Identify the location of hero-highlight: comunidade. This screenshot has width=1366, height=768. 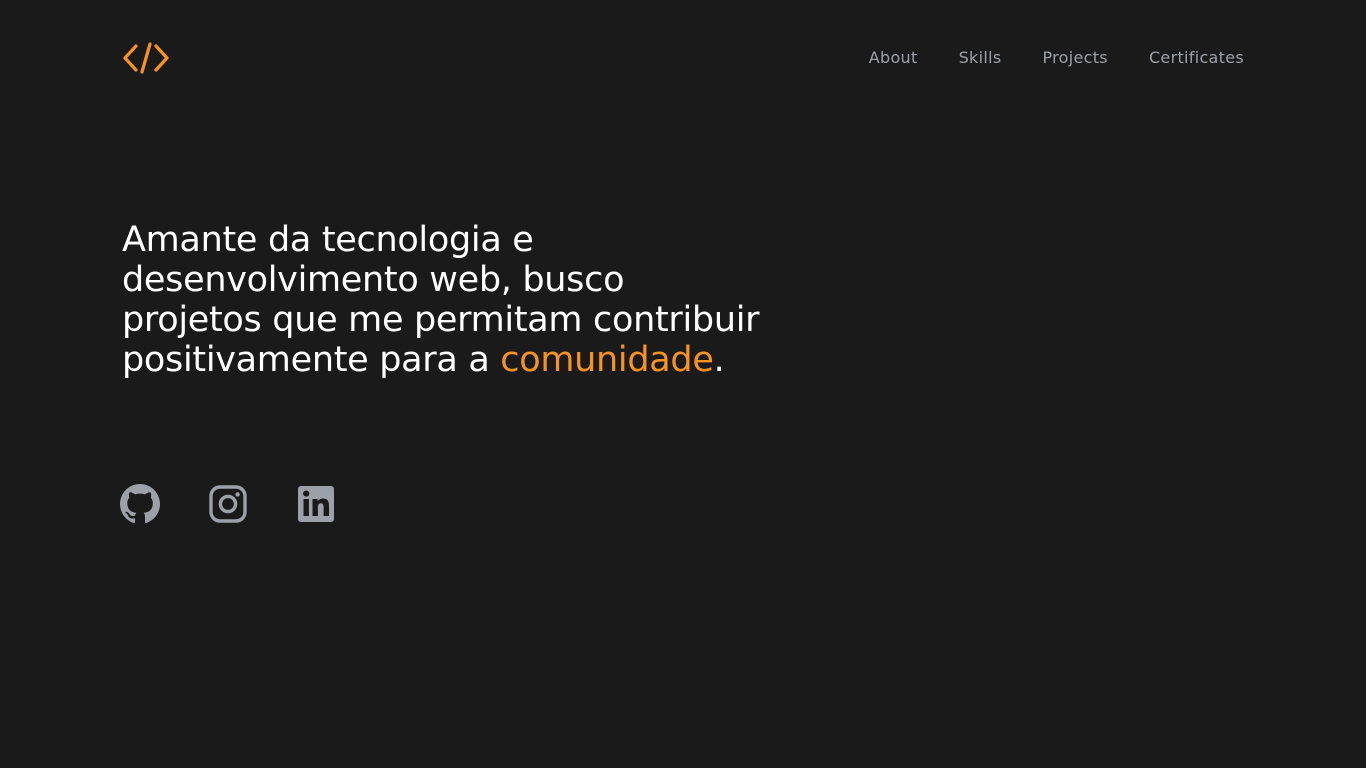
(607, 360).